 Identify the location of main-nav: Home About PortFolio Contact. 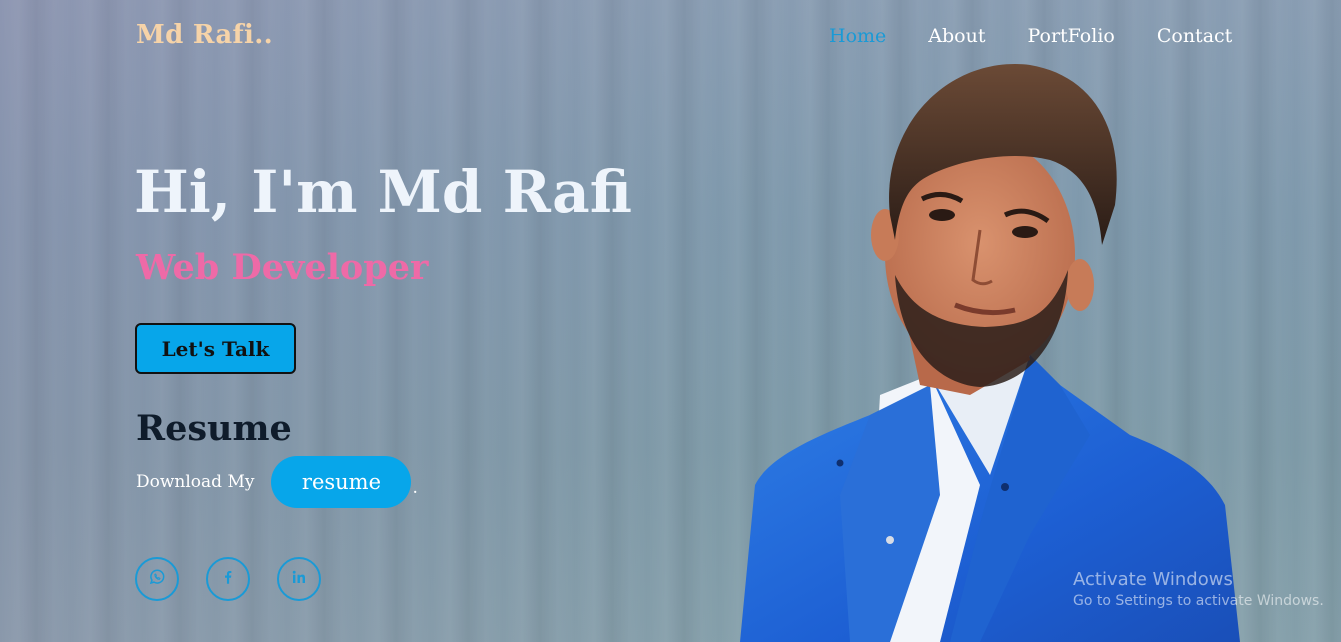
(1051, 36).